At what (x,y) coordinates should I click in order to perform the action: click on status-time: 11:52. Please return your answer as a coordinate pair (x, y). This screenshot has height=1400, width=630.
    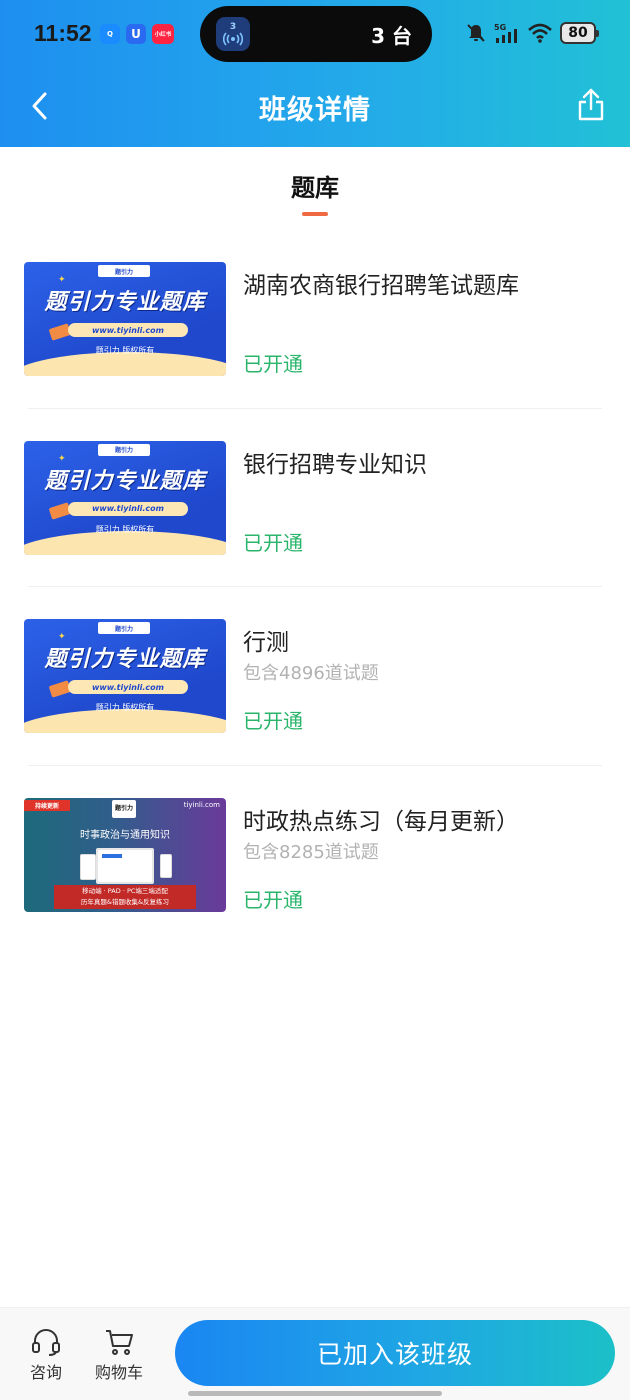
    Looking at the image, I should click on (63, 33).